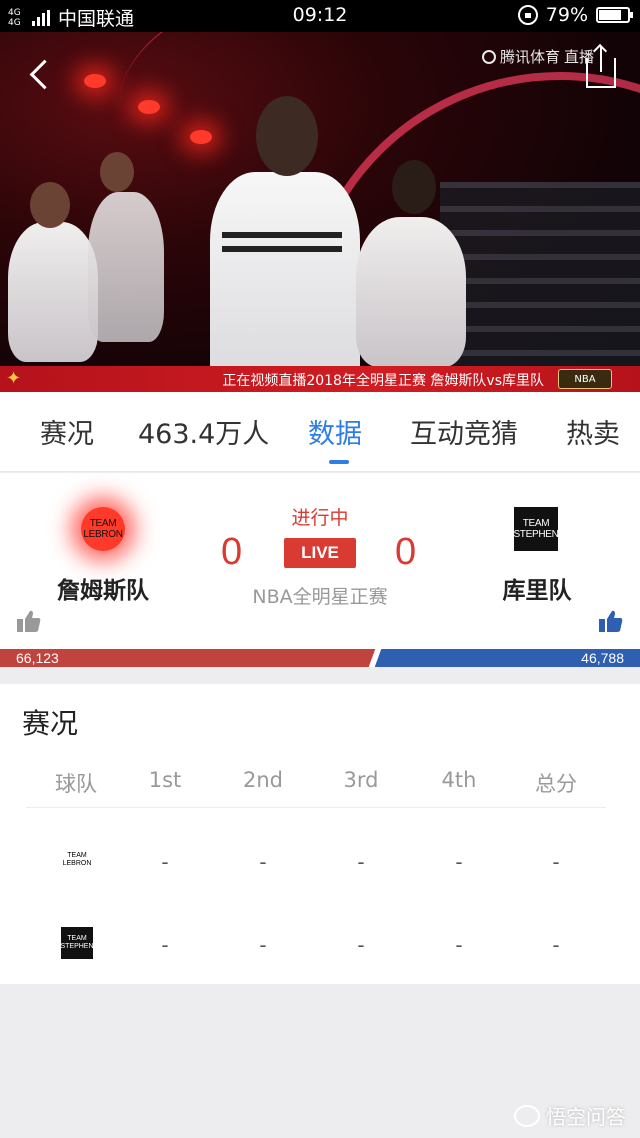 This screenshot has width=640, height=1138. Describe the element at coordinates (203, 431) in the screenshot. I see `tab-viewers: 463.4万人` at that location.